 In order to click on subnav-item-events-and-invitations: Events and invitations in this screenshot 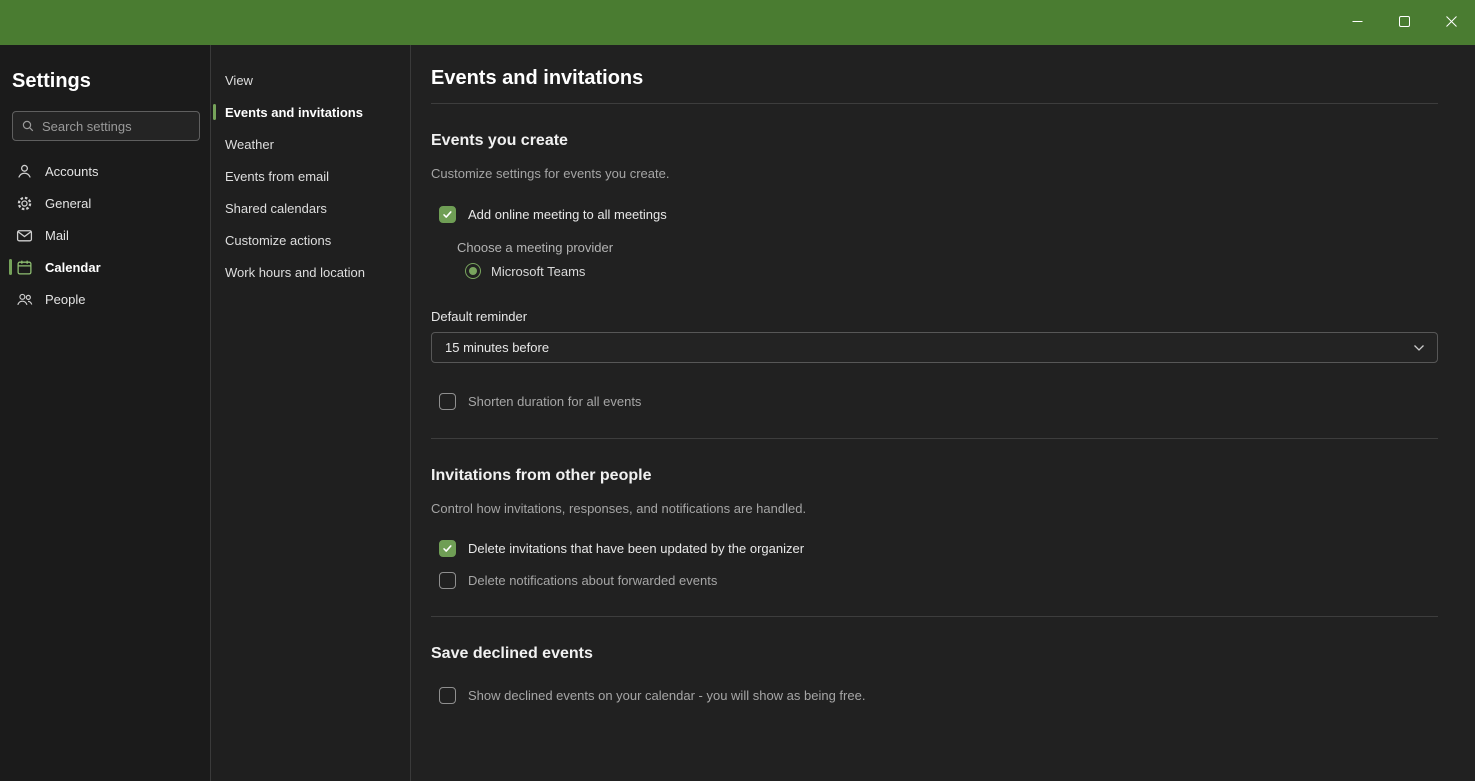, I will do `click(310, 112)`.